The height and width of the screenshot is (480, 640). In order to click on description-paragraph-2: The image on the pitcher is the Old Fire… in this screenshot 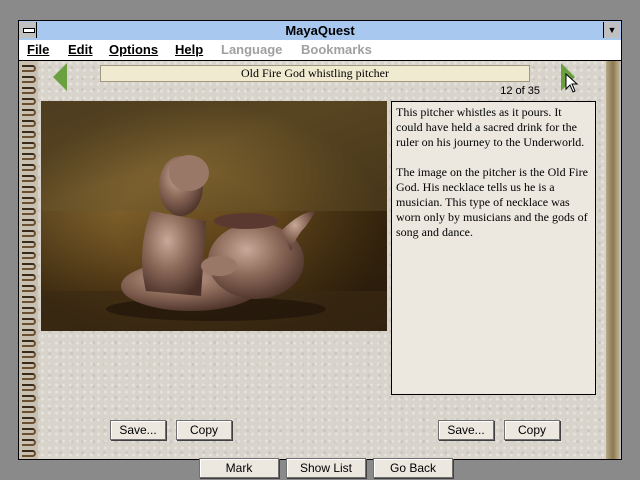, I will do `click(492, 202)`.